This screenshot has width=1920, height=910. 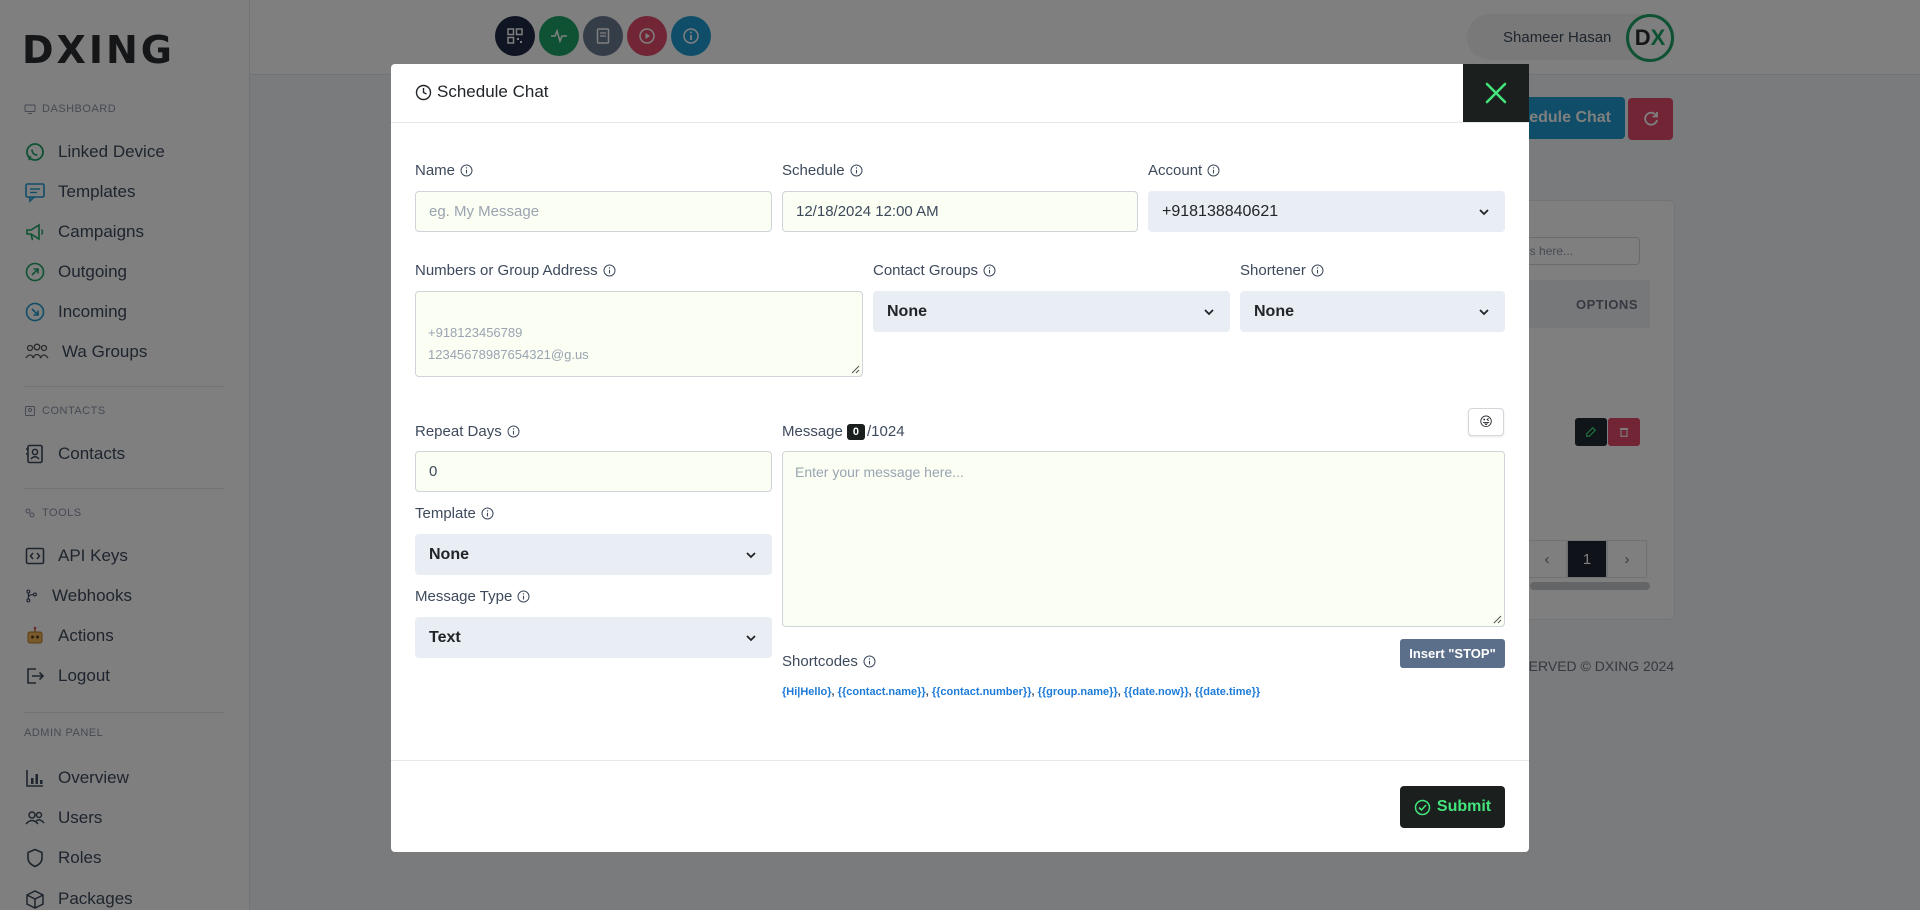 What do you see at coordinates (960, 760) in the screenshot?
I see `modal-footer-divider` at bounding box center [960, 760].